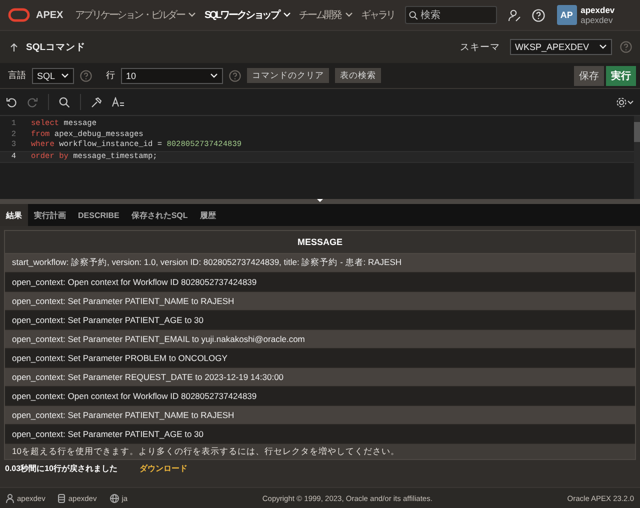  What do you see at coordinates (320, 358) in the screenshot?
I see `table-cell: open_context: Set Parameter PROBLEM to ONCOLOGY` at bounding box center [320, 358].